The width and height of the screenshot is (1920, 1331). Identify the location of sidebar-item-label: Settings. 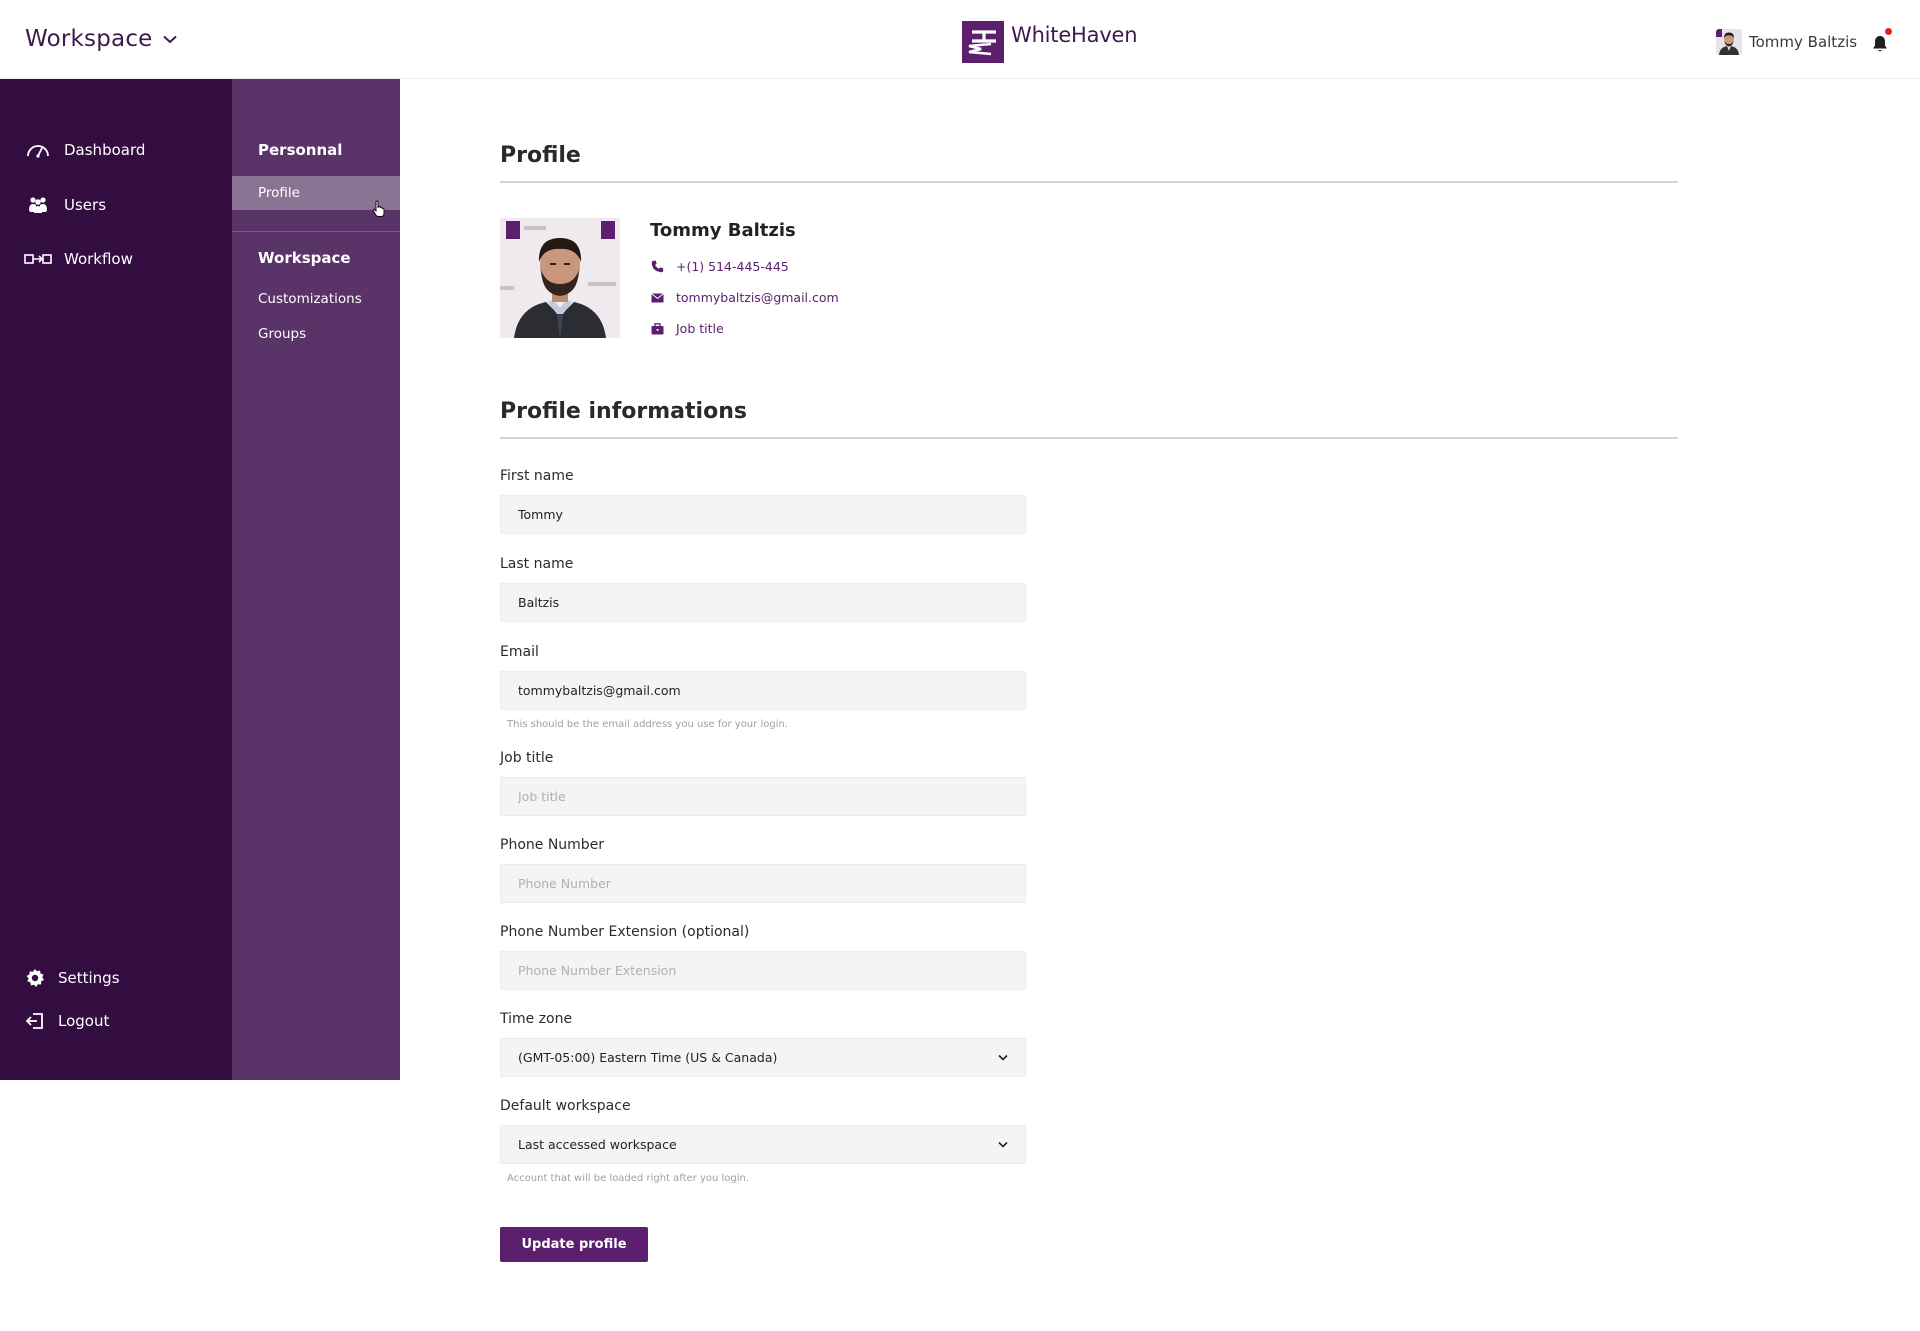
(89, 978).